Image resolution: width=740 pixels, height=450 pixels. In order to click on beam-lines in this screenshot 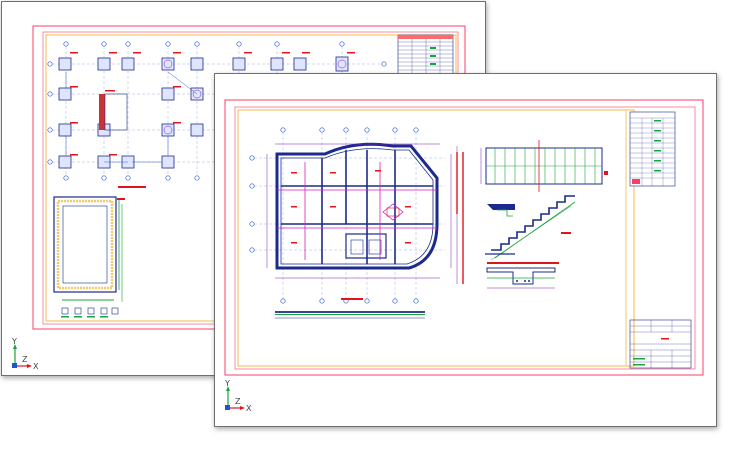, I will do `click(357, 211)`.